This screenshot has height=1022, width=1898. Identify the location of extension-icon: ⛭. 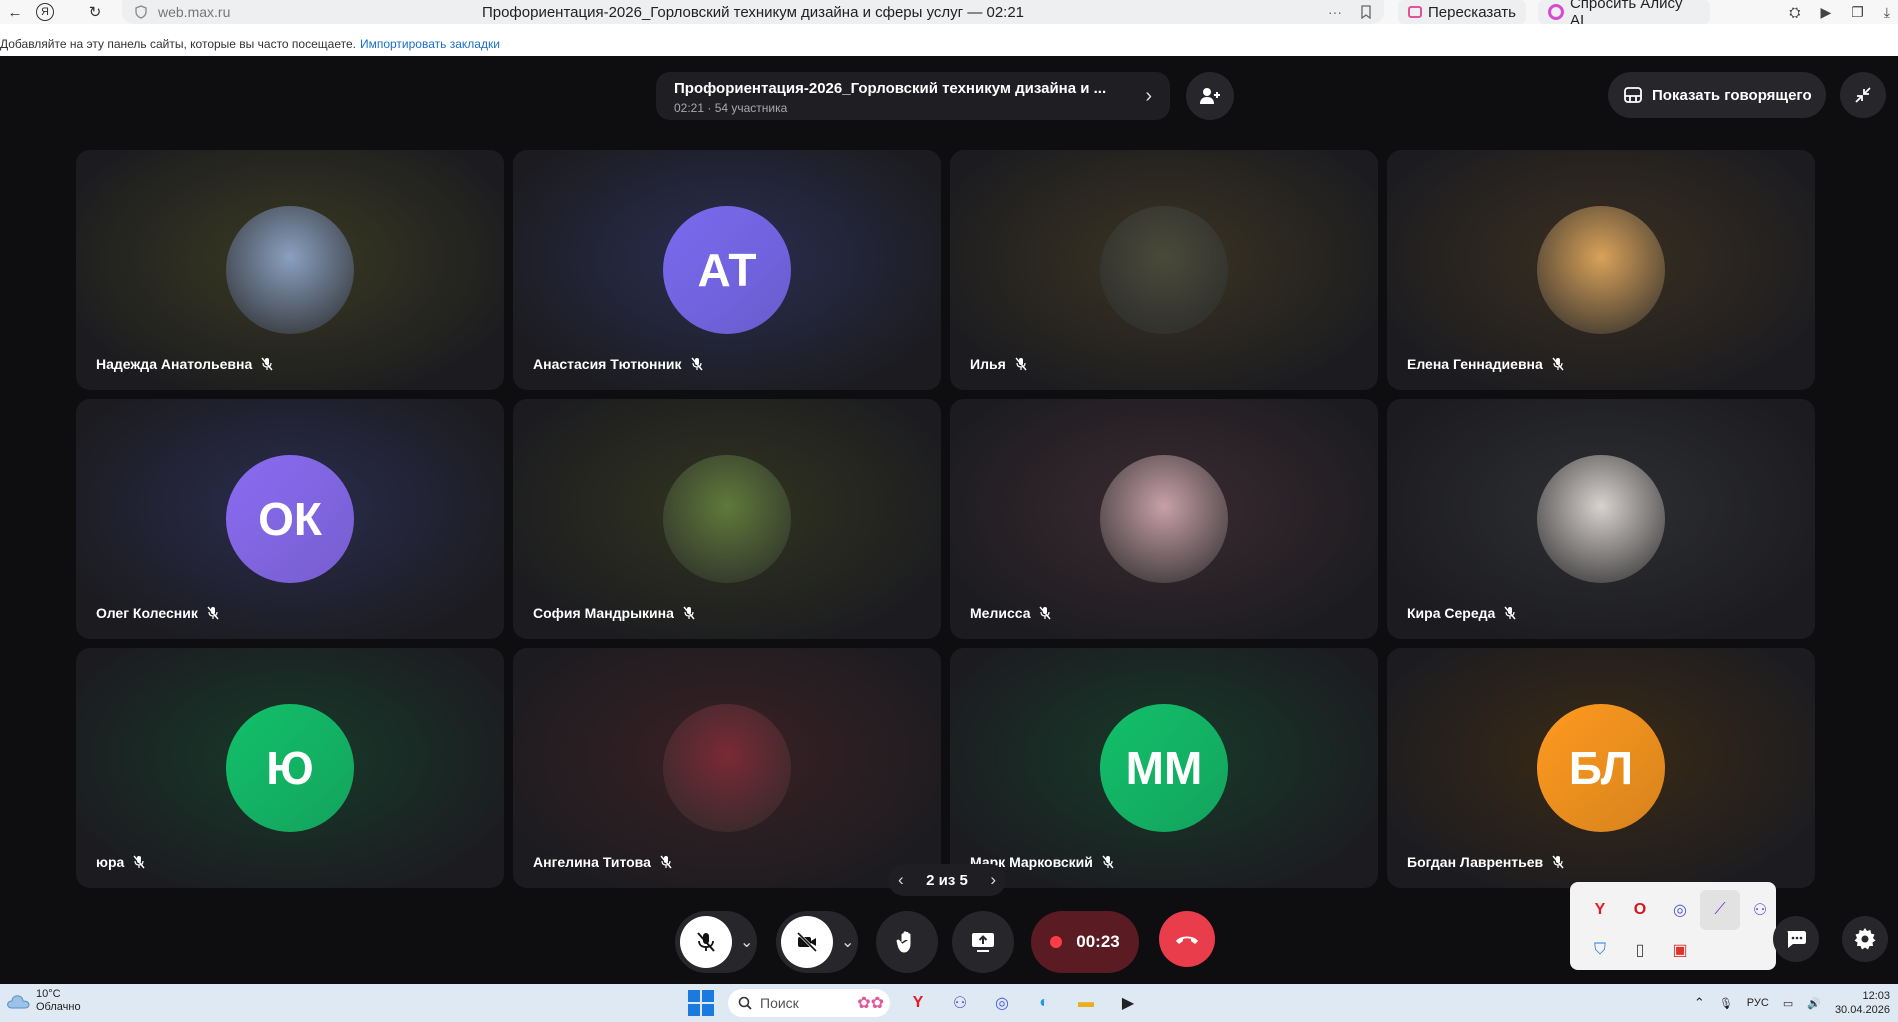
(1794, 12).